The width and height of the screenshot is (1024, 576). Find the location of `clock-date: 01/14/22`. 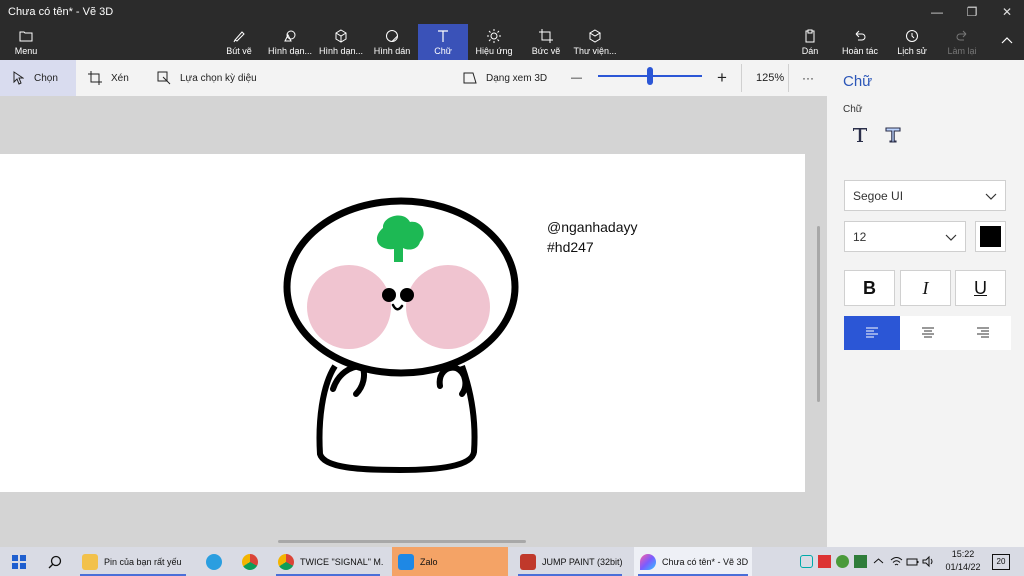

clock-date: 01/14/22 is located at coordinates (963, 567).